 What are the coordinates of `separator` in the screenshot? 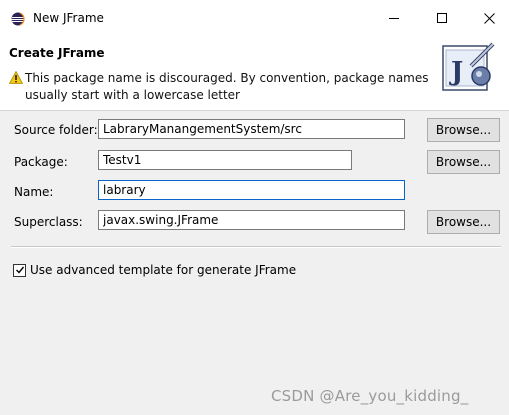 It's located at (256, 247).